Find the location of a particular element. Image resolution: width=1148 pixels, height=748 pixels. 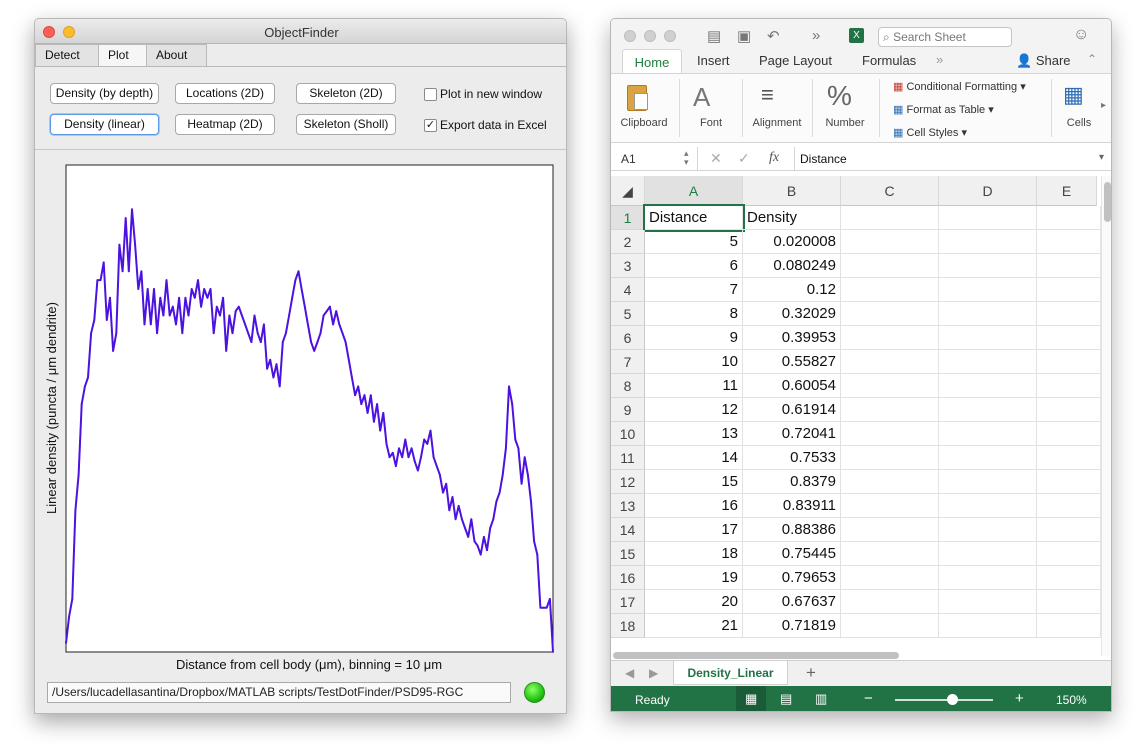

row-header: 7 is located at coordinates (628, 362).